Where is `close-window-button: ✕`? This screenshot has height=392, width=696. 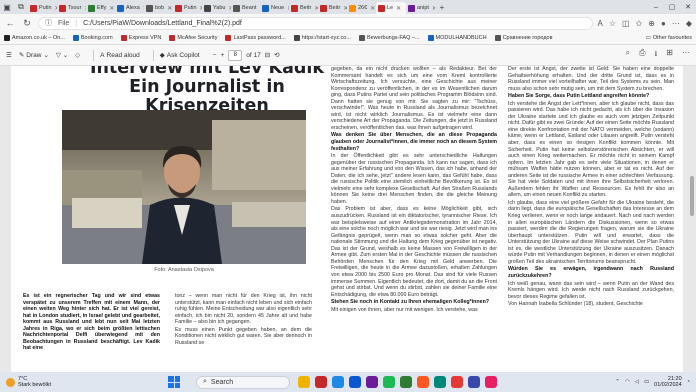
close-window-button: ✕ is located at coordinates (688, 7).